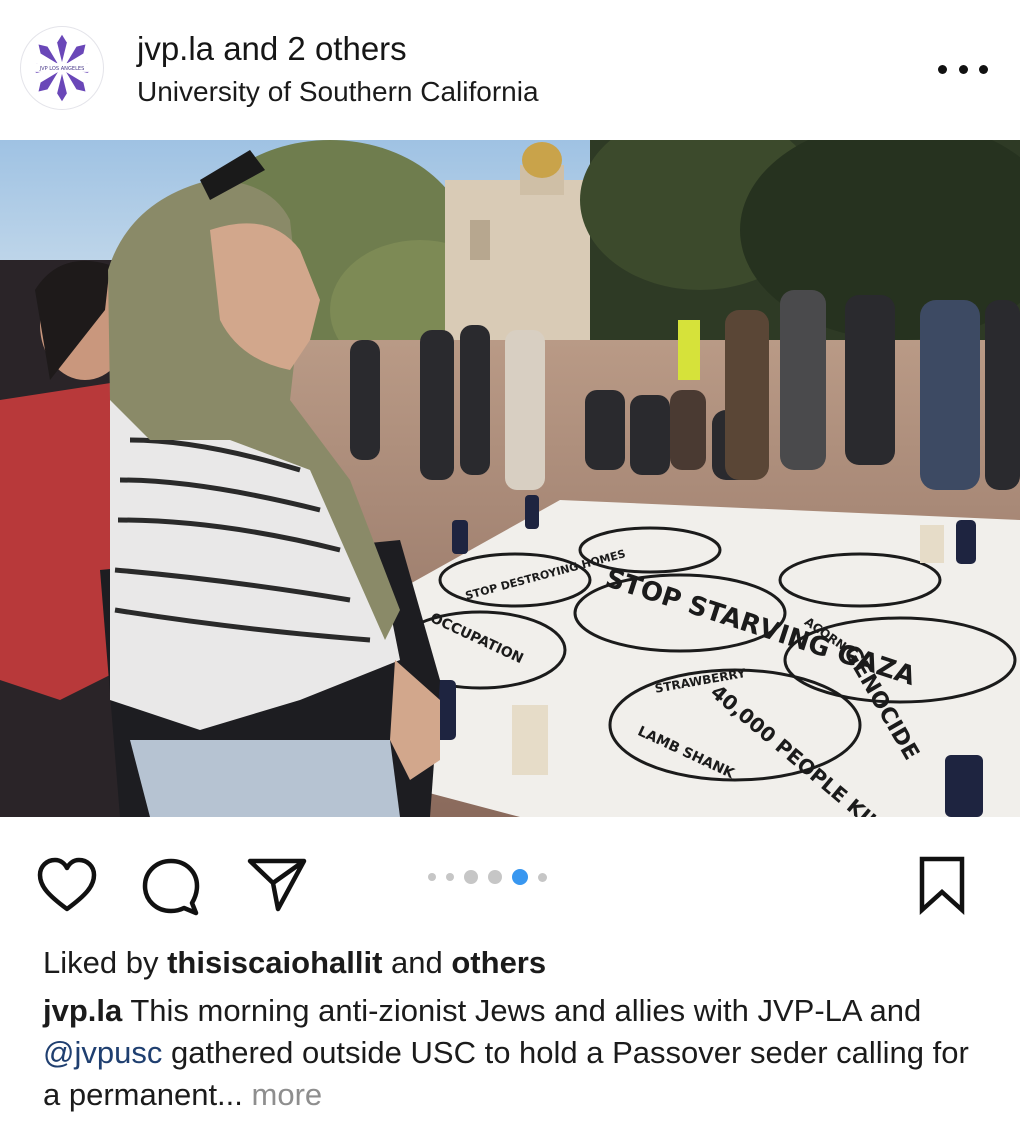 The height and width of the screenshot is (1134, 1020). I want to click on logo-text: JVP LOS ANGELES, so click(62, 69).